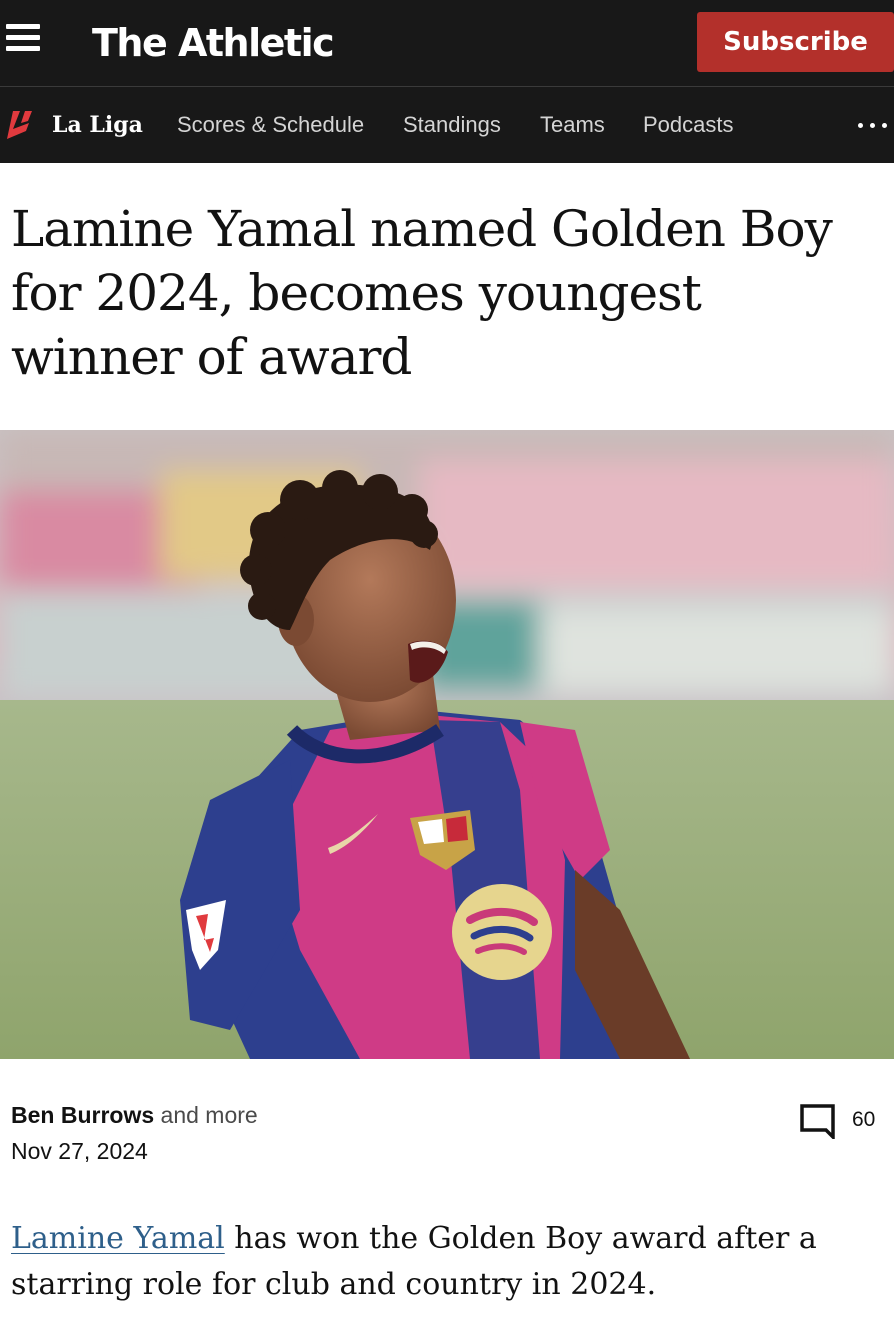 The height and width of the screenshot is (1341, 894). What do you see at coordinates (873, 127) in the screenshot?
I see `ellipsis-icon` at bounding box center [873, 127].